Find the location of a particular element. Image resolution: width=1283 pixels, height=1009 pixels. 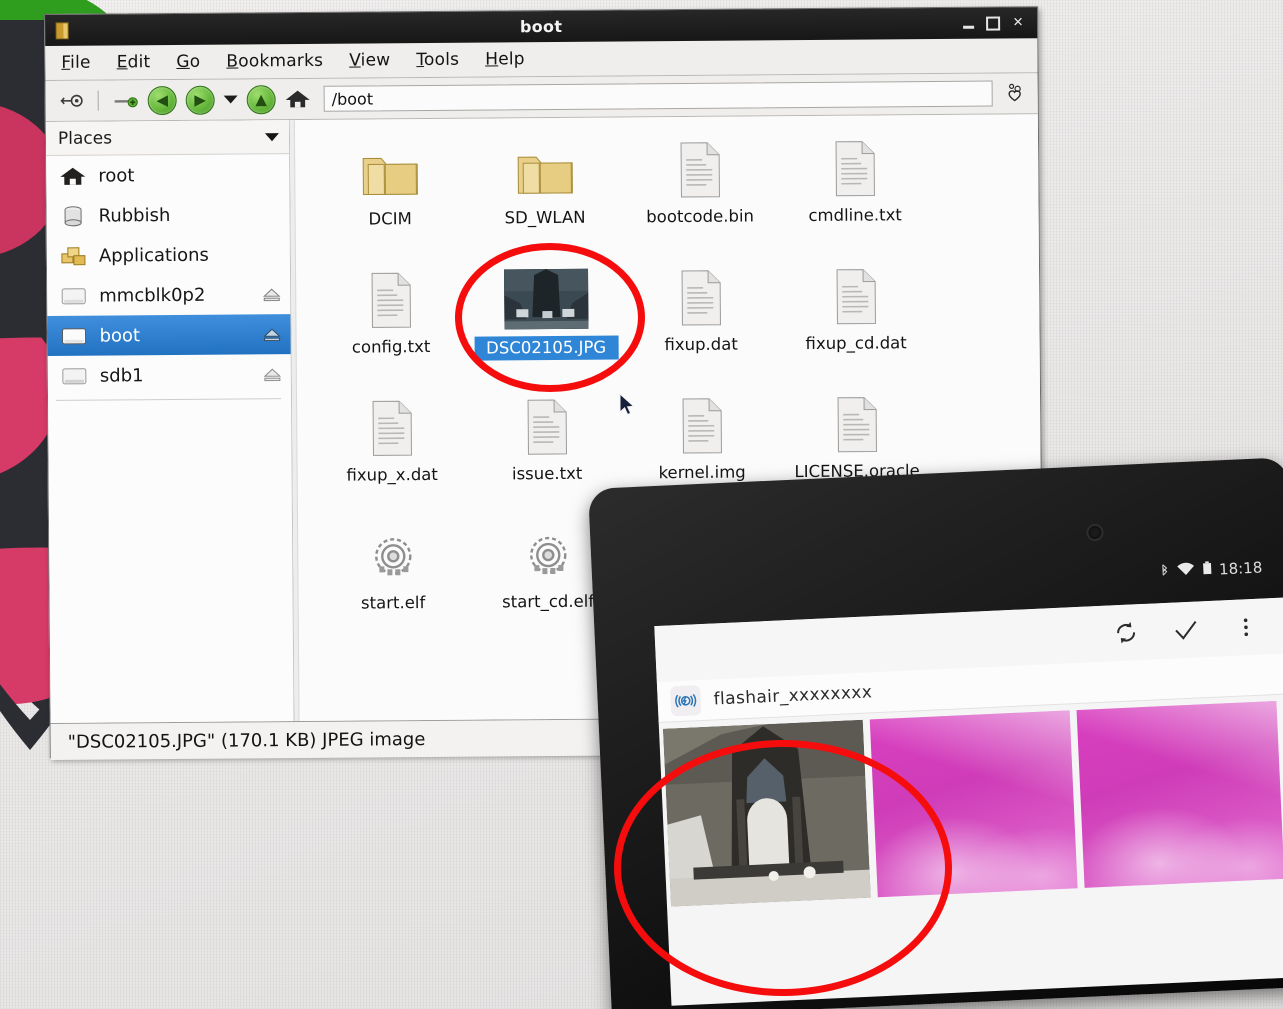

history-dropdown-icon is located at coordinates (230, 99).